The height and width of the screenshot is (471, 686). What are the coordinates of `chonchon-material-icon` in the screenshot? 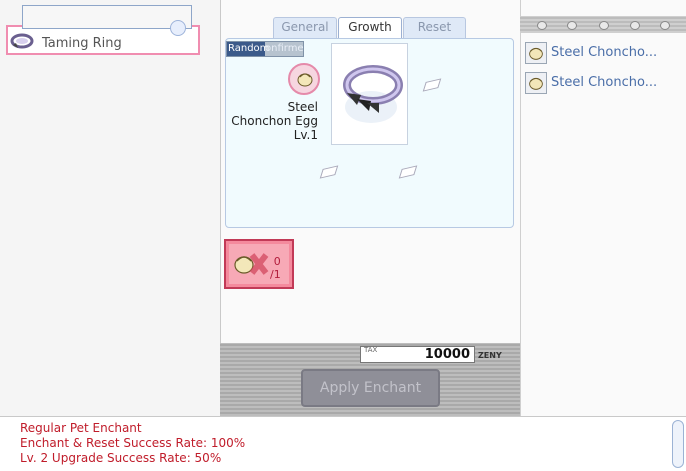 It's located at (251, 264).